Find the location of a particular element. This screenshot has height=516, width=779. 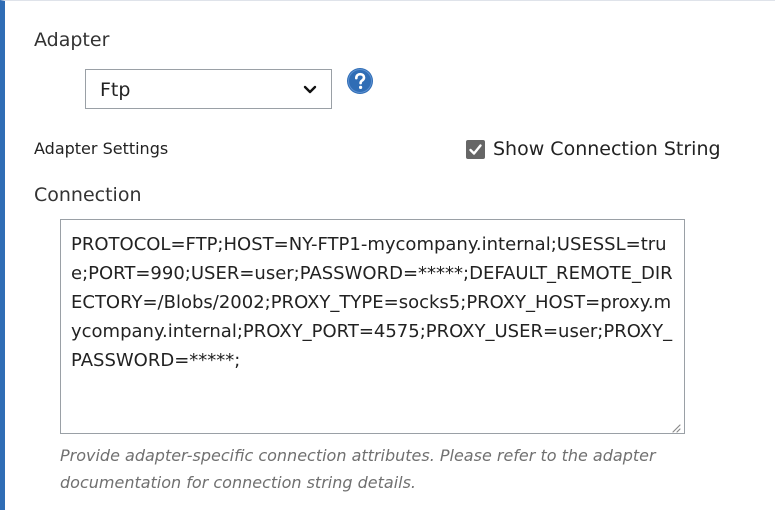

adapter-select: Ftp is located at coordinates (208, 89).